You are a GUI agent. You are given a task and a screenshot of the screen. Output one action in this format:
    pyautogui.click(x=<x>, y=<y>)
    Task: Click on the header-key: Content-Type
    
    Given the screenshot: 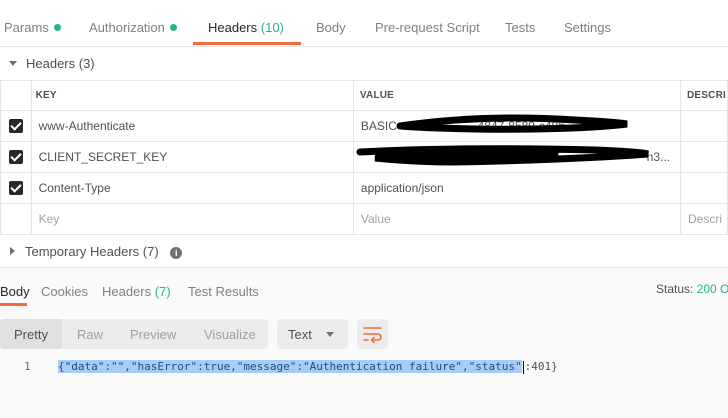 What is the action you would take?
    pyautogui.click(x=74, y=188)
    